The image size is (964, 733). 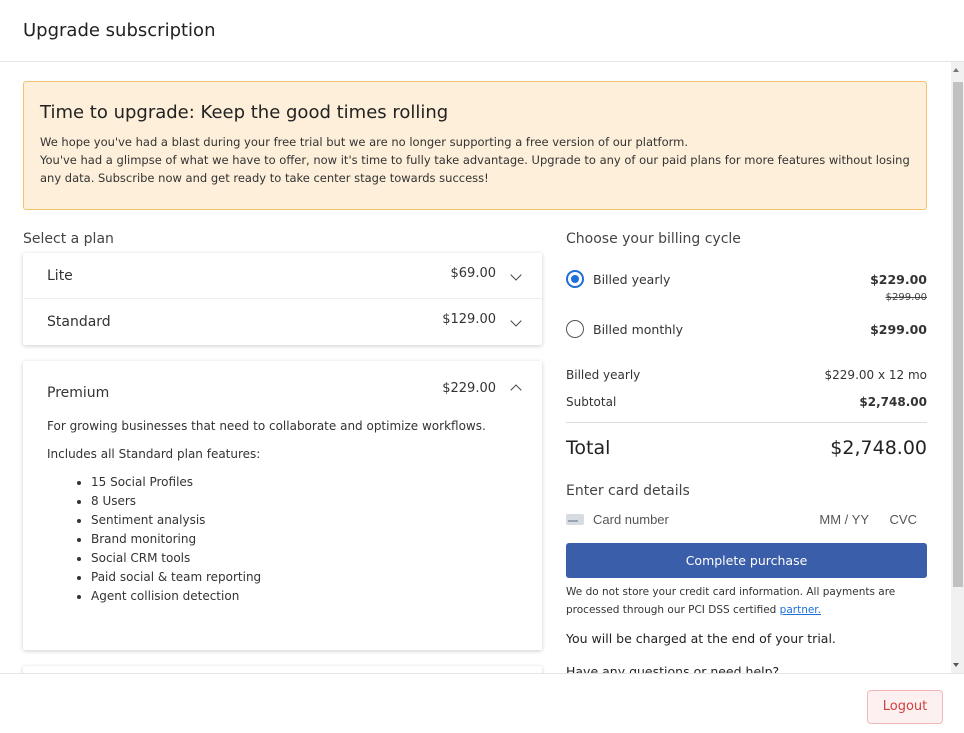 What do you see at coordinates (282, 322) in the screenshot?
I see `plan-standard: Standard $129.00` at bounding box center [282, 322].